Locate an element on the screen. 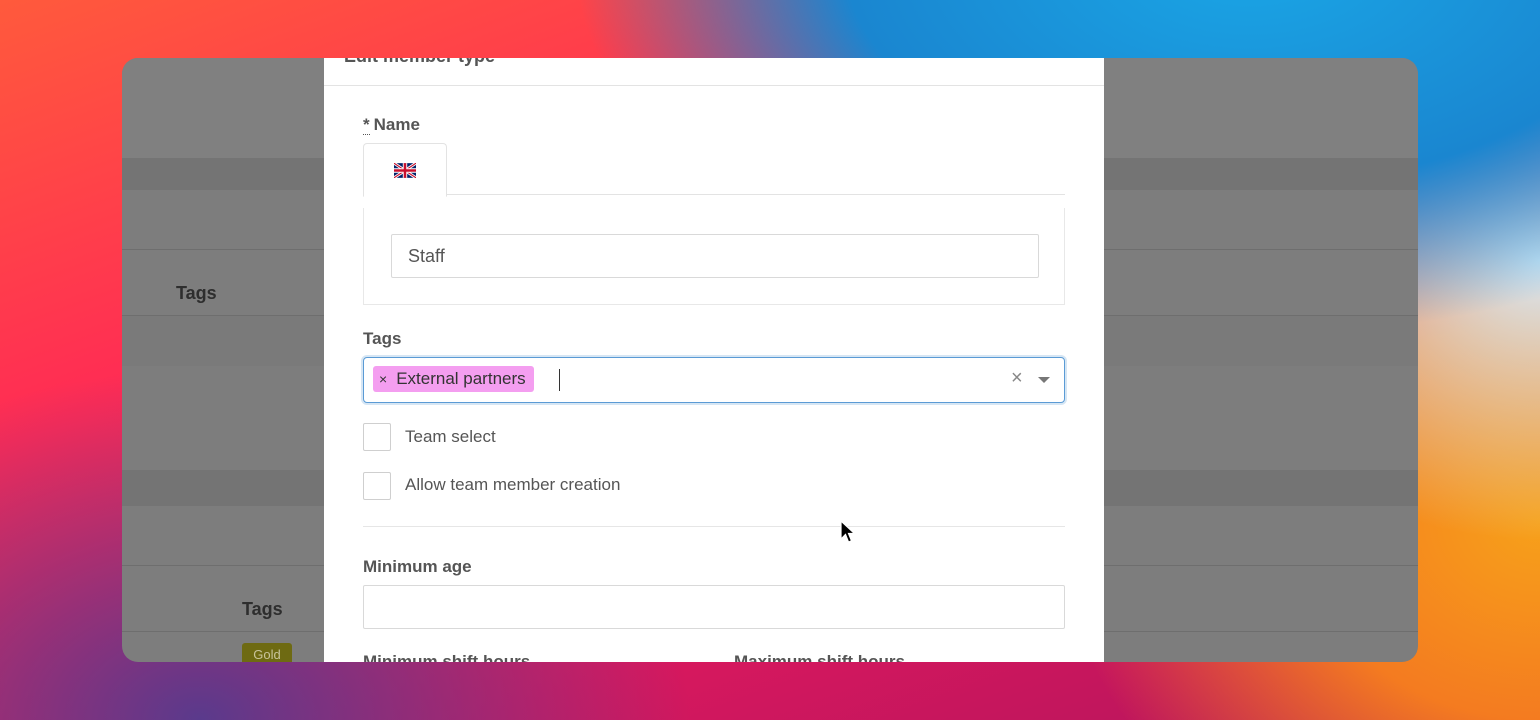 The image size is (1540, 720). language-tab-english is located at coordinates (405, 170).